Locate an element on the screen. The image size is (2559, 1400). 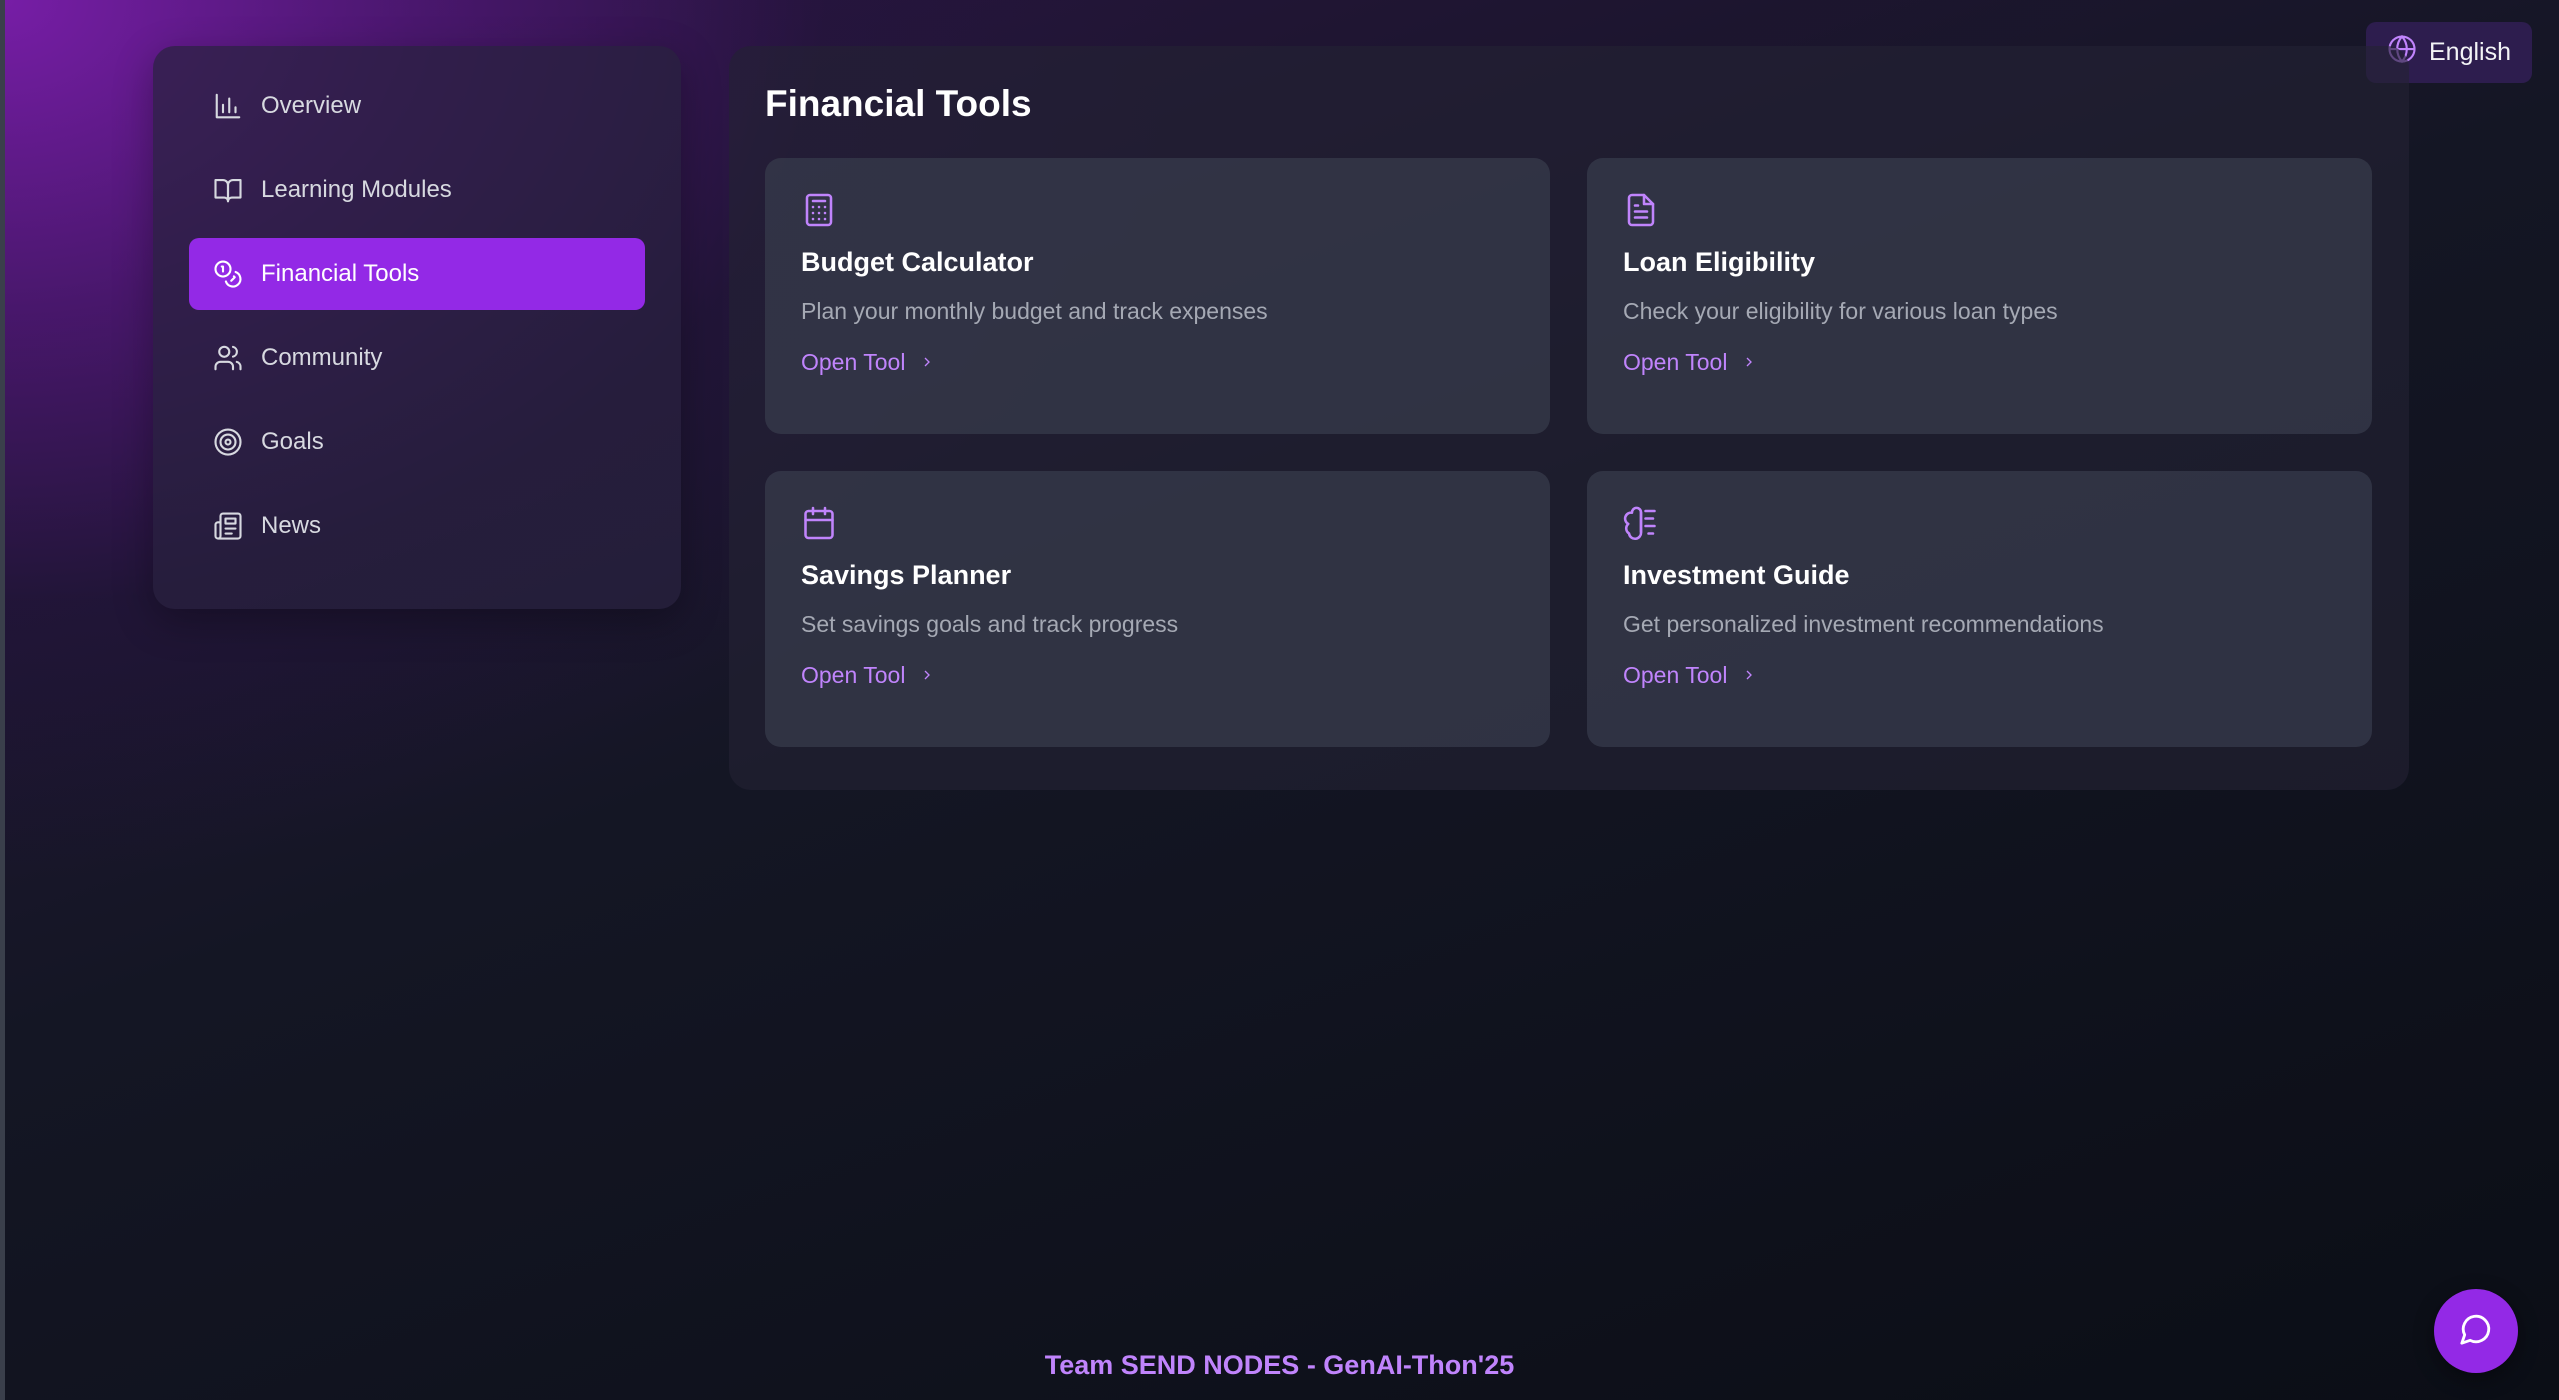
sidebar-item-label: Overview is located at coordinates (311, 105).